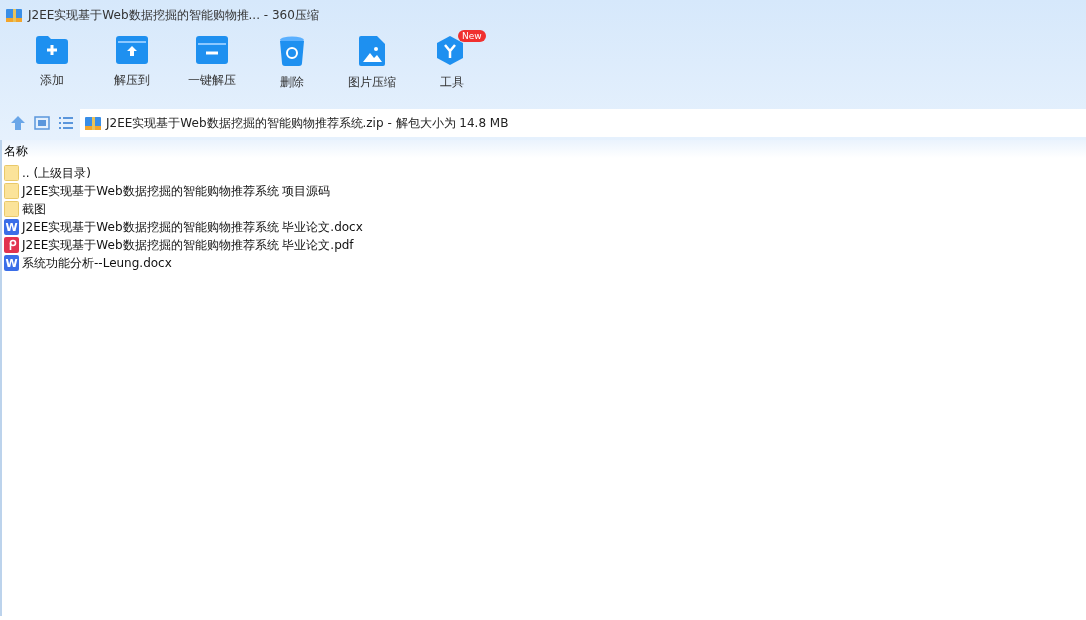 The width and height of the screenshot is (1086, 620). What do you see at coordinates (583, 123) in the screenshot?
I see `address-bar: J2EE实现基于Web数据挖掘的智能购物推荐系统.zip - 解包大小为 14.8 MB` at bounding box center [583, 123].